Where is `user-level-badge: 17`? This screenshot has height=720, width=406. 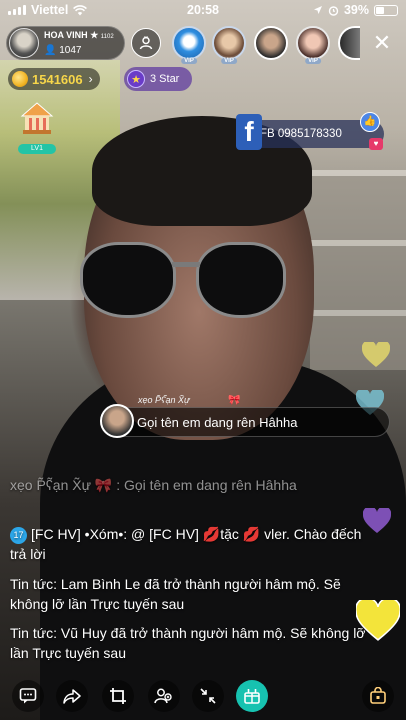 user-level-badge: 17 is located at coordinates (18, 535).